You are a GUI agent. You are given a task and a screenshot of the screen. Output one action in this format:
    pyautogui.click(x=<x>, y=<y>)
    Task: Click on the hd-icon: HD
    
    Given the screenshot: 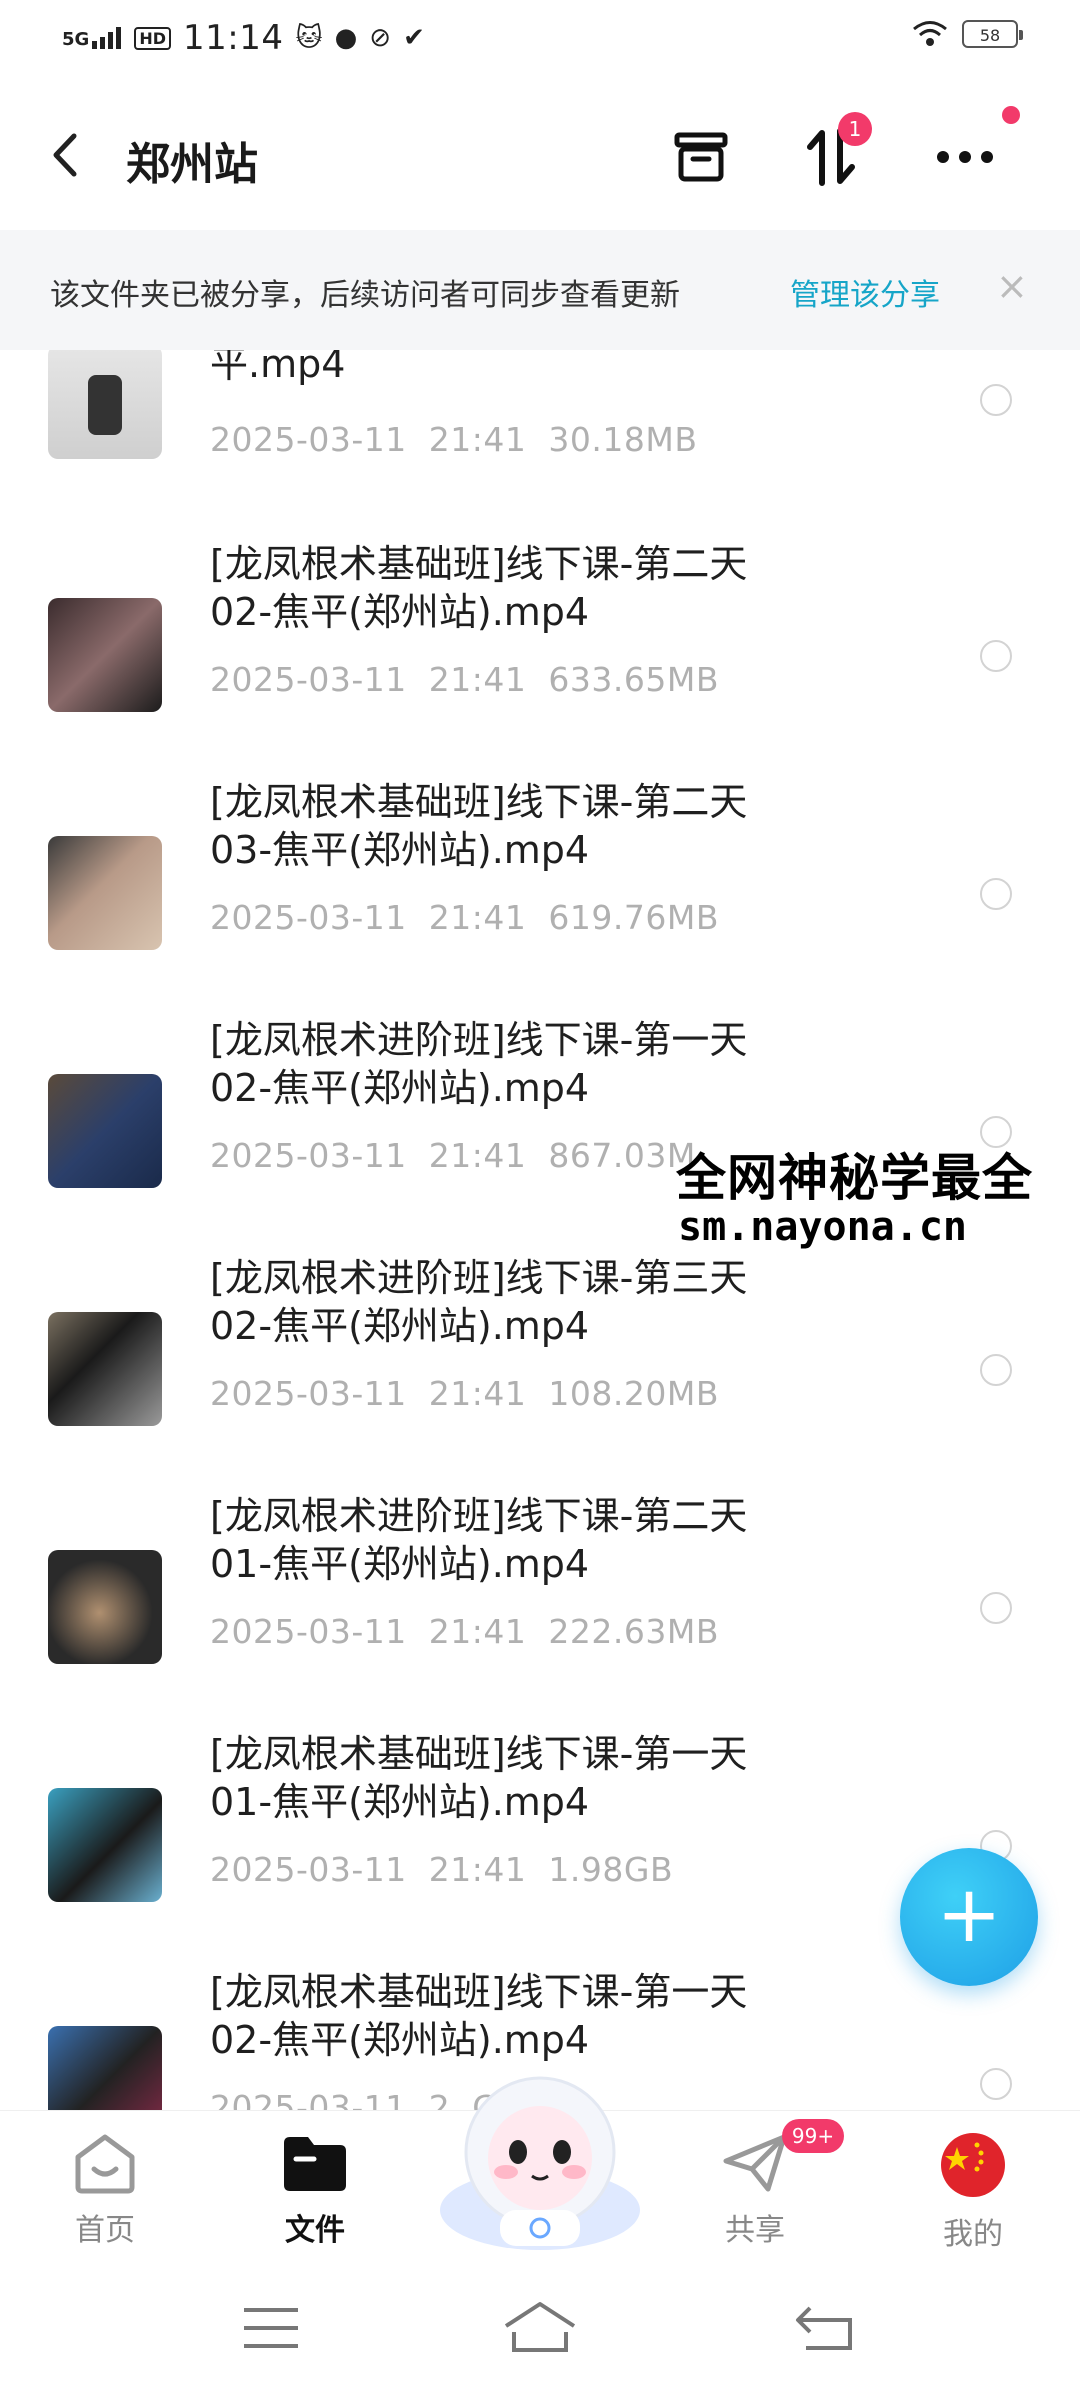 What is the action you would take?
    pyautogui.click(x=152, y=38)
    